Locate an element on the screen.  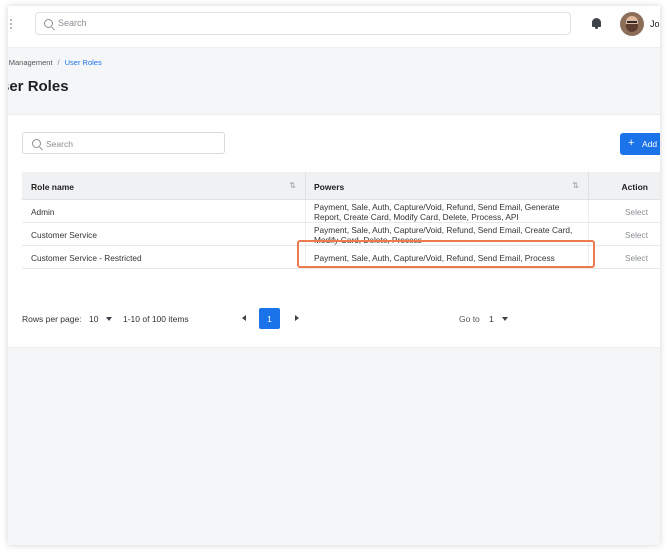
add-role-button: + Add is located at coordinates (640, 144).